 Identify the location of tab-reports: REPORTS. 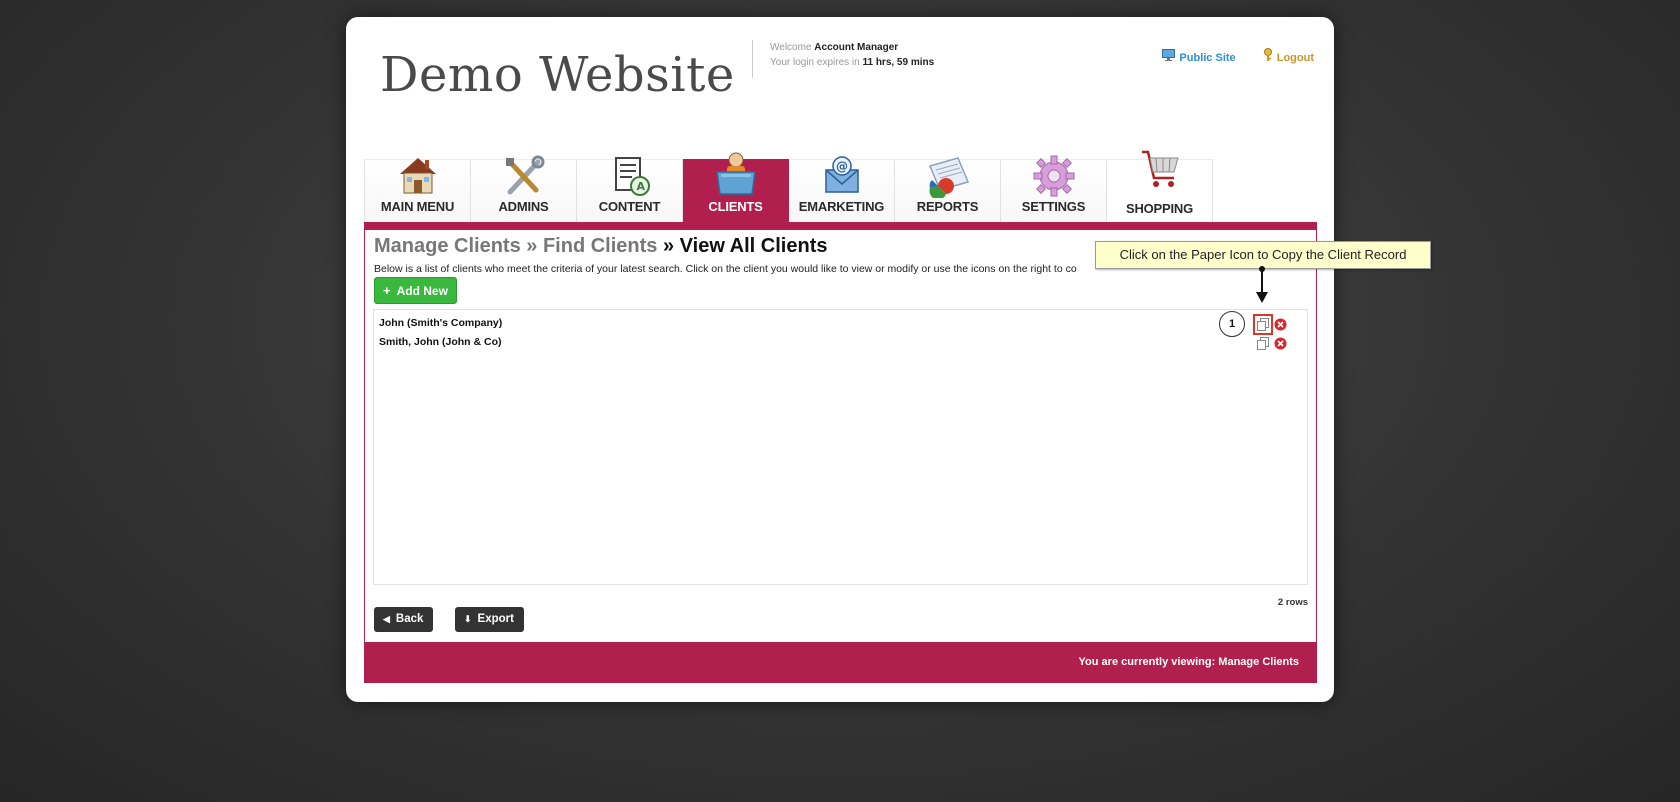
(948, 190).